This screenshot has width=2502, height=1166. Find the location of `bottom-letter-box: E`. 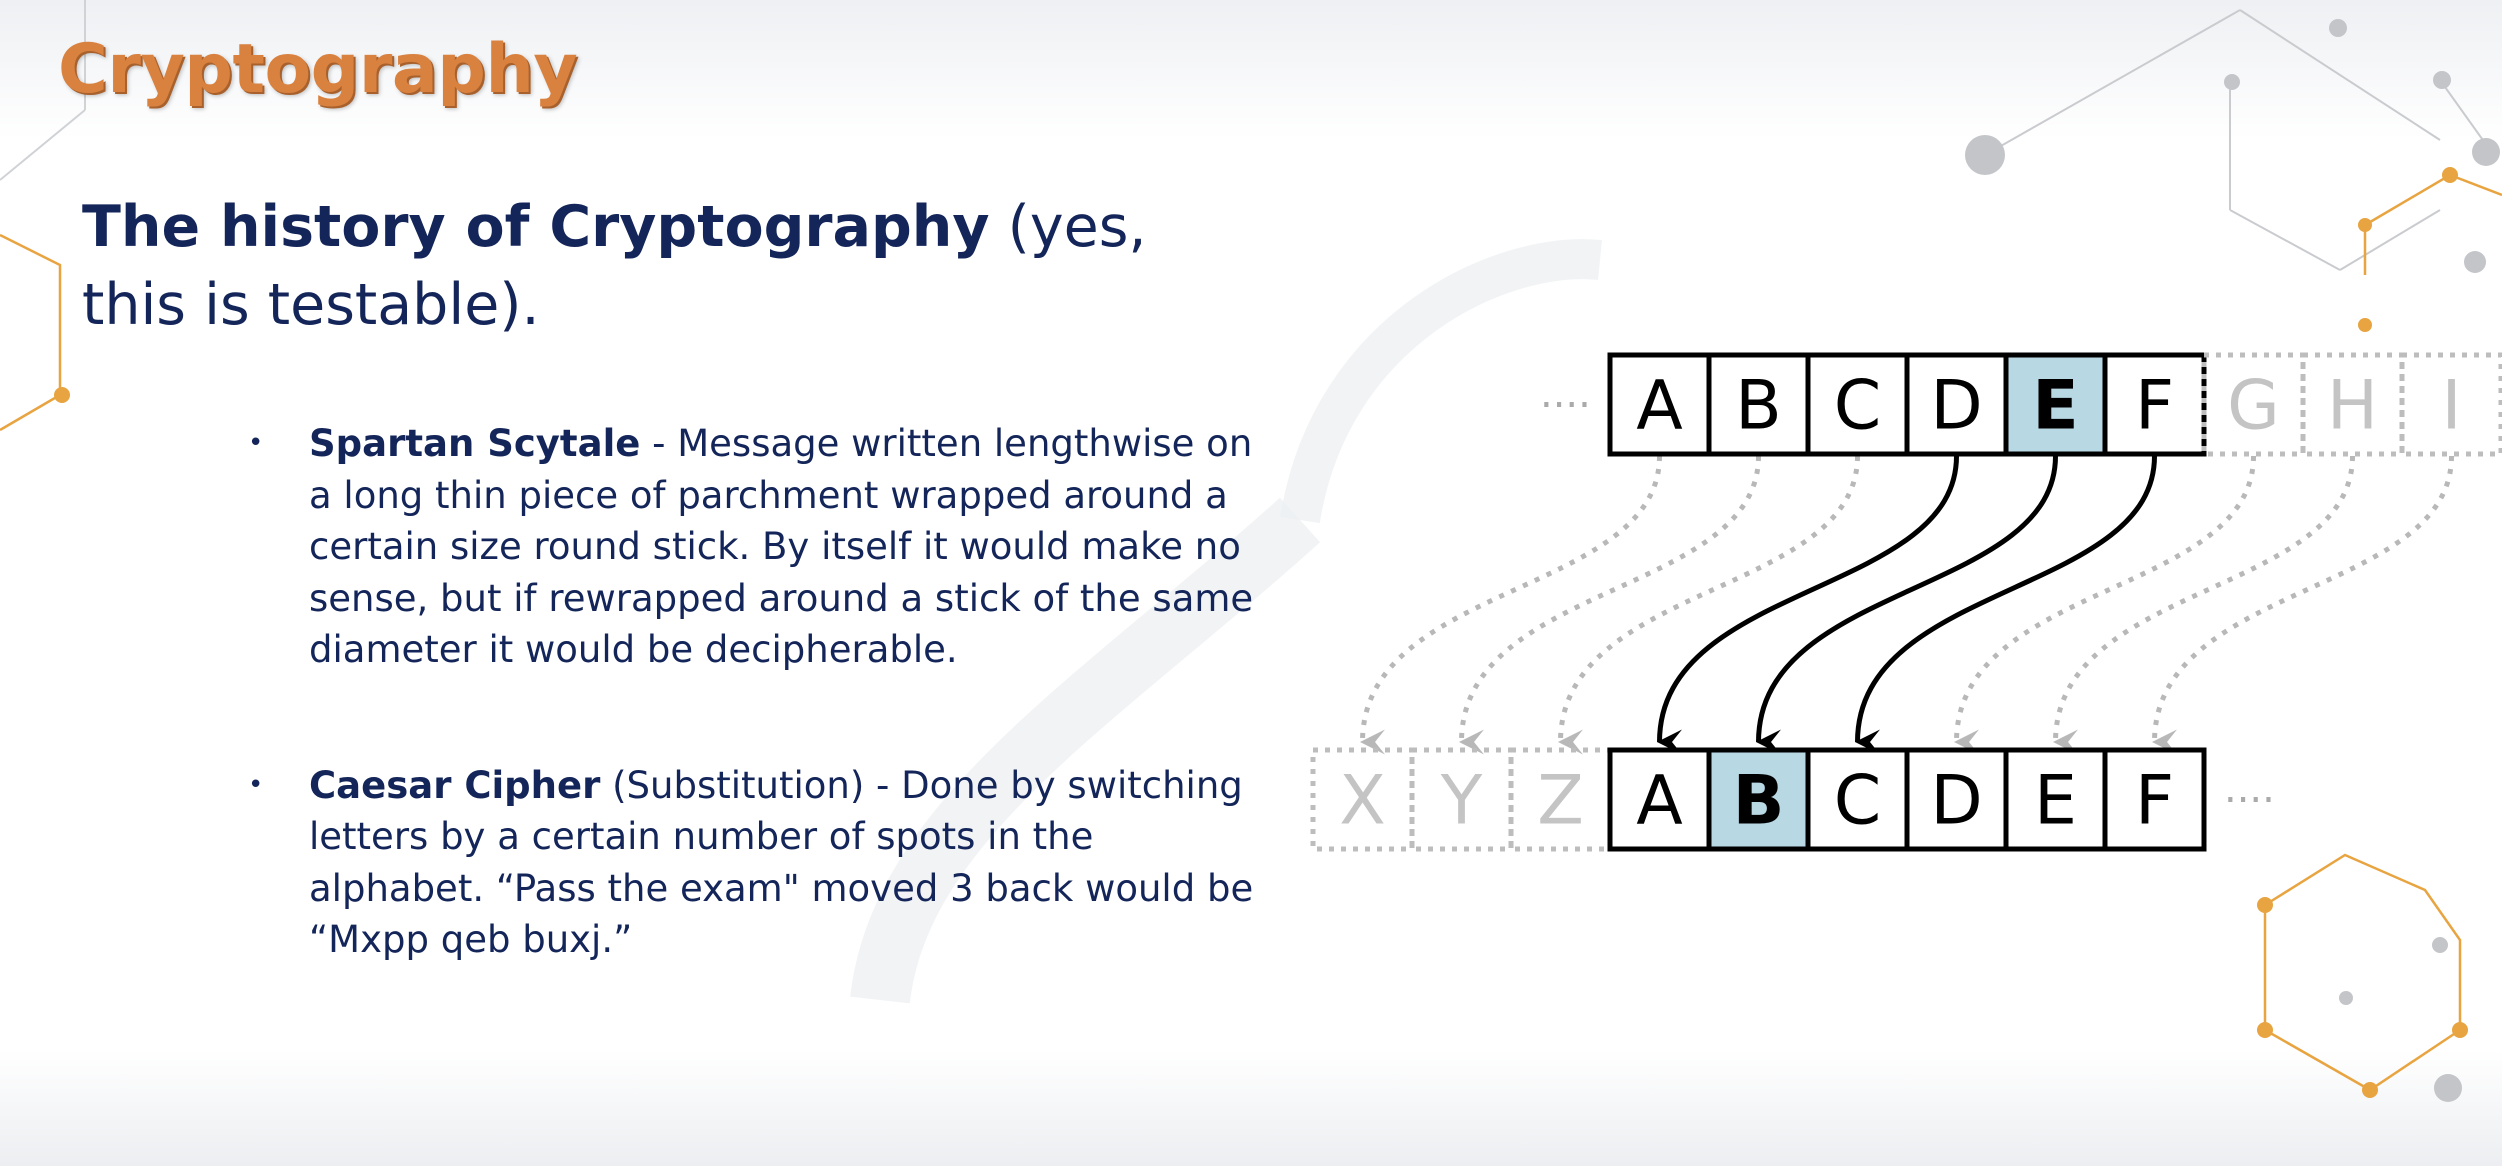

bottom-letter-box: E is located at coordinates (2055, 799).